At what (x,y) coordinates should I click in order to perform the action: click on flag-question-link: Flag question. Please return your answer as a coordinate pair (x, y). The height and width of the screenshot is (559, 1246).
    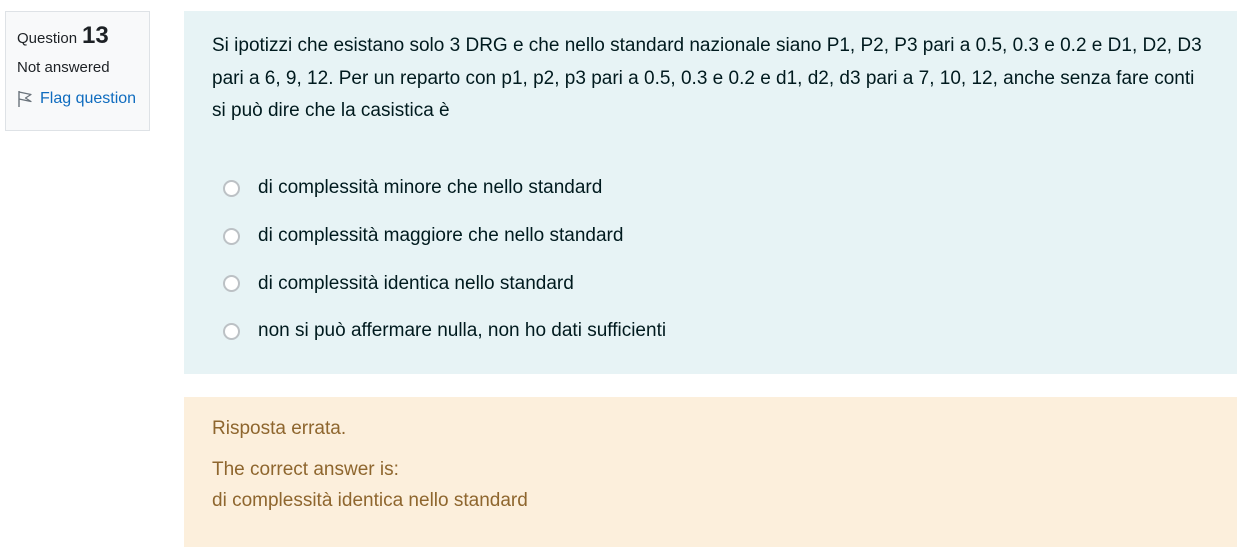
    Looking at the image, I should click on (77, 99).